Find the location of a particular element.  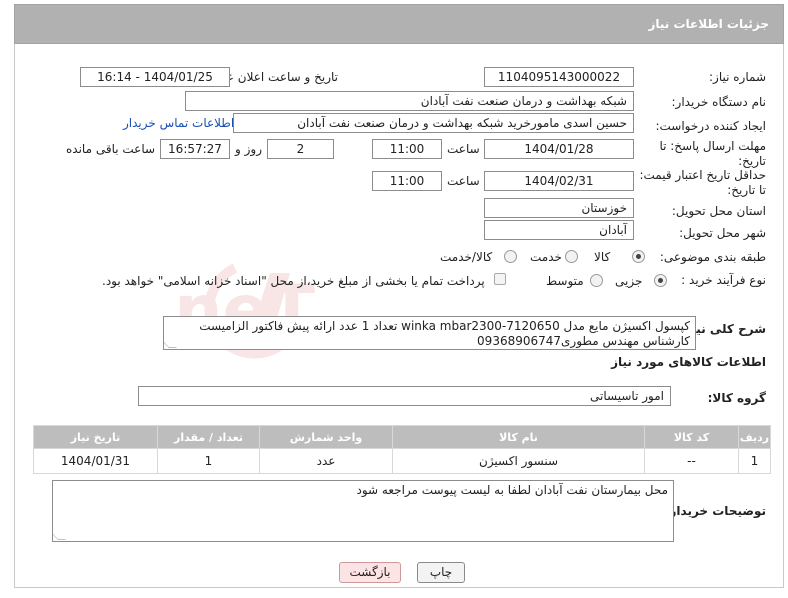

goods-info-title: اطلاعات کالاهای مورد نیاز is located at coordinates (688, 362).